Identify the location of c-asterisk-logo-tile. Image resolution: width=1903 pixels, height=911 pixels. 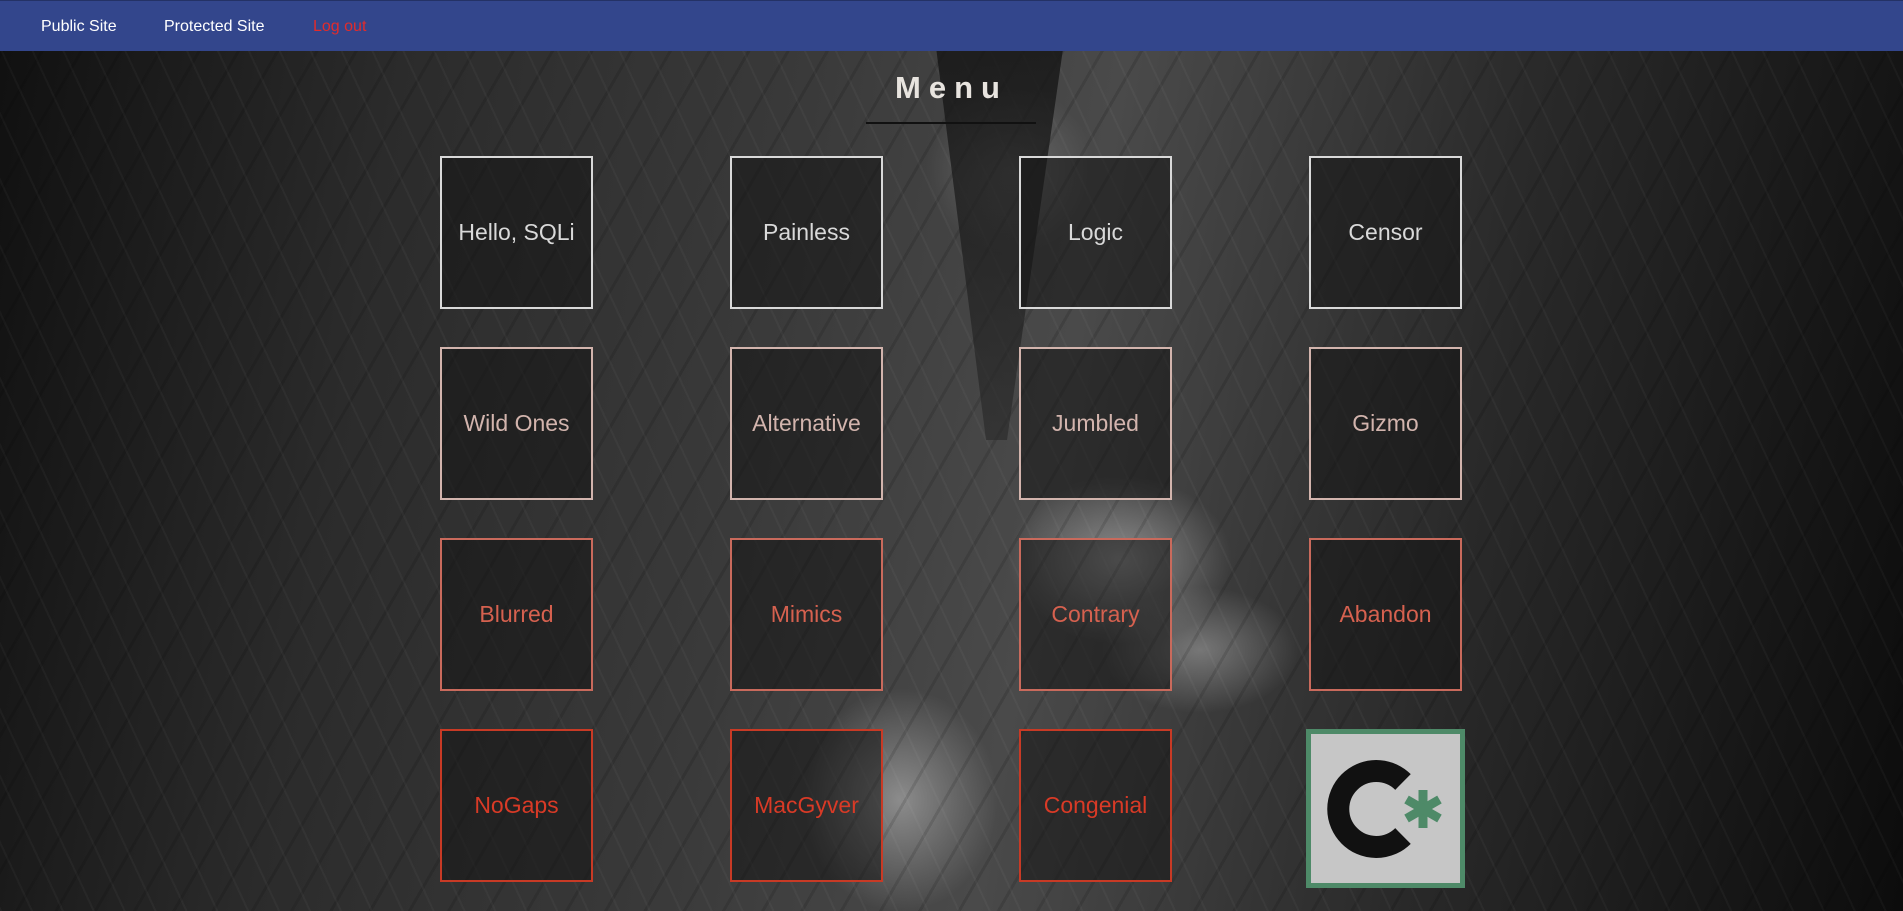
(1385, 808).